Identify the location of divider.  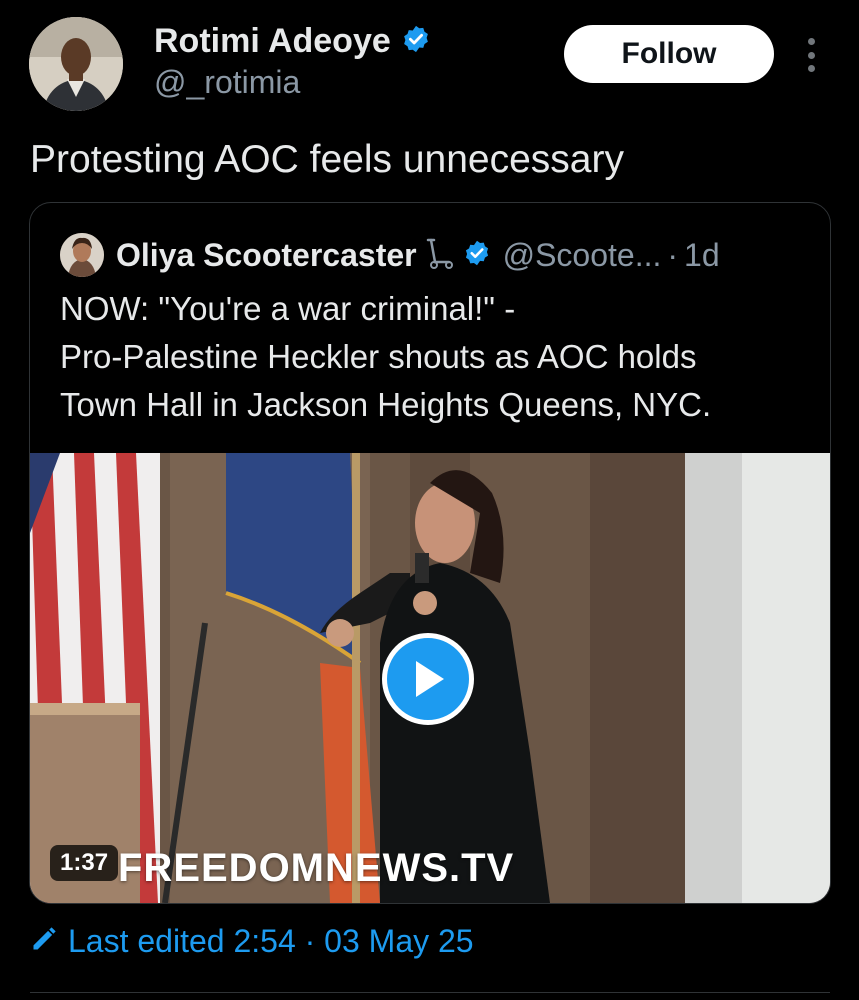
(430, 992).